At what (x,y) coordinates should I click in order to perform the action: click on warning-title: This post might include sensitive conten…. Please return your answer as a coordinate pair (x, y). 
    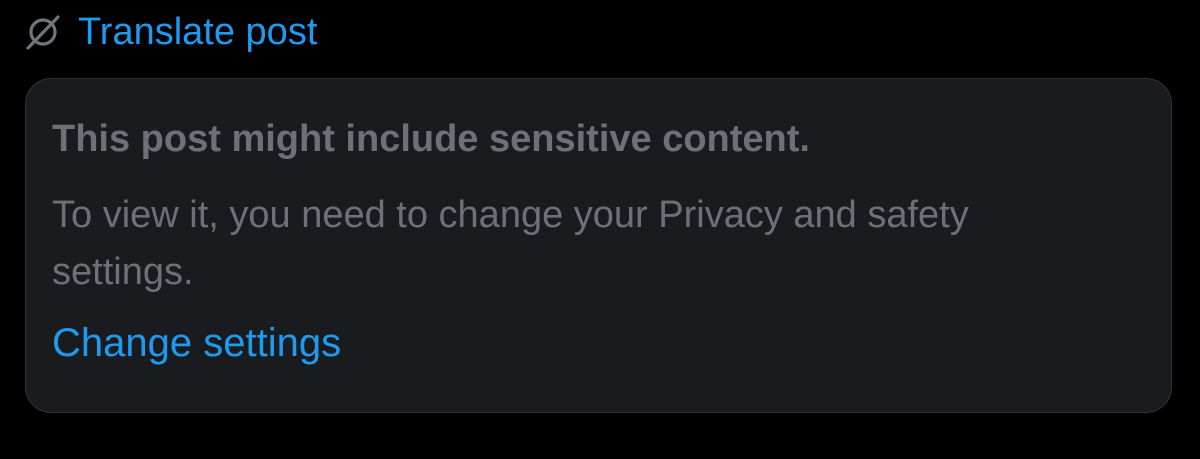
    Looking at the image, I should click on (431, 139).